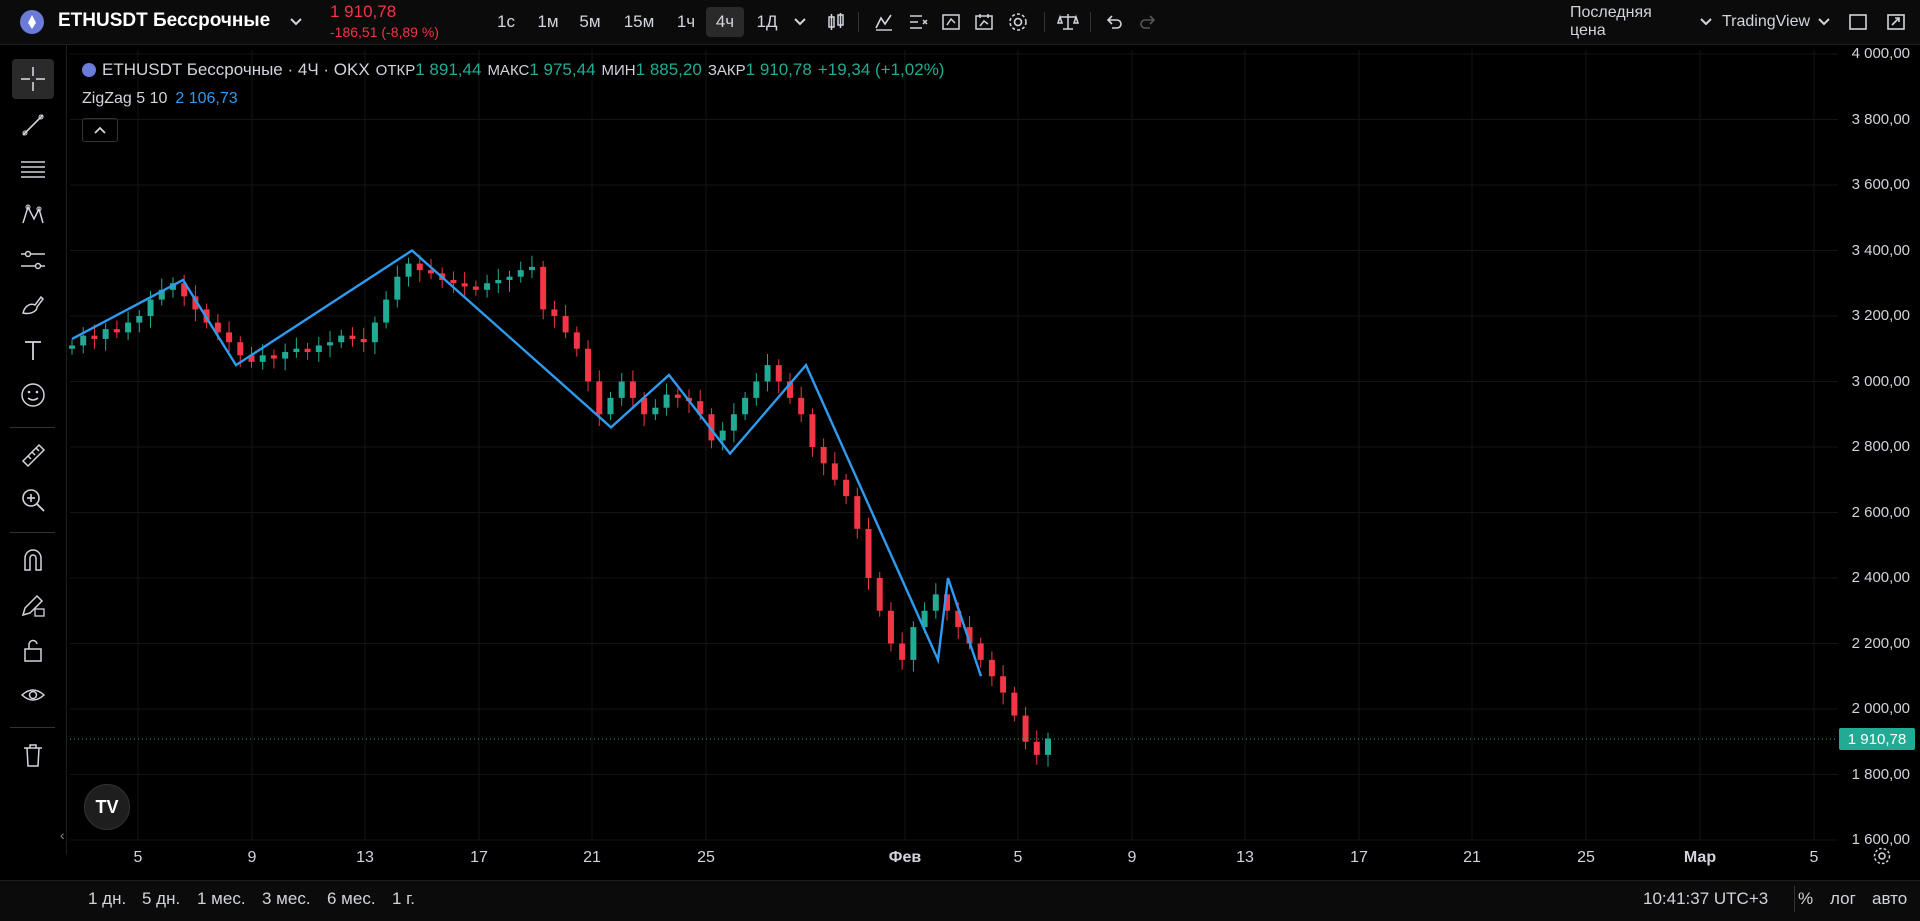 This screenshot has width=1920, height=921. Describe the element at coordinates (403, 899) in the screenshot. I see `range-1y-button: 1 г.` at that location.